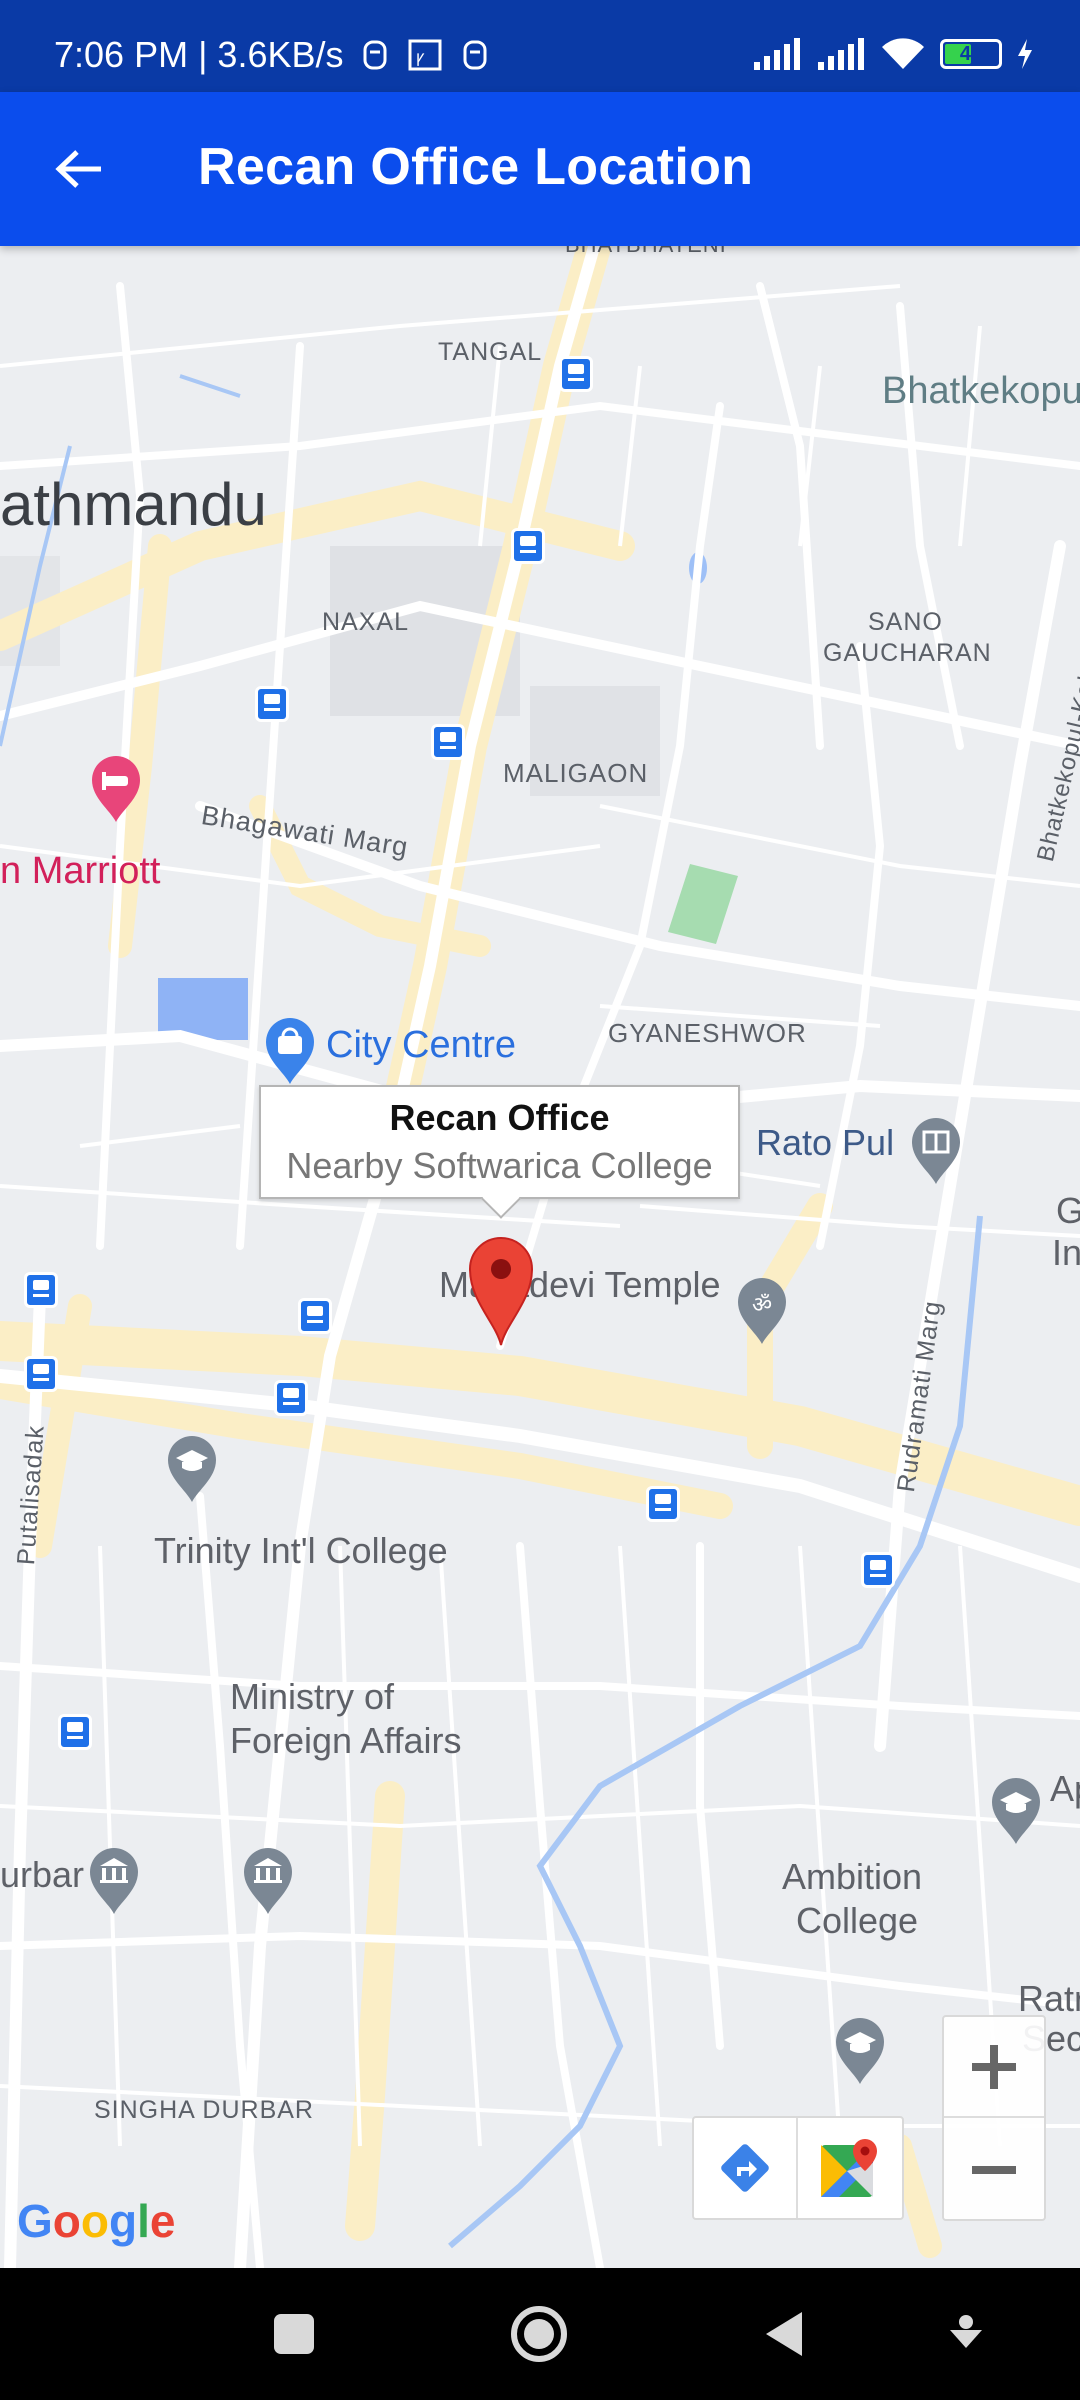 The image size is (1080, 2400). Describe the element at coordinates (499, 1117) in the screenshot. I see `info-window-title: Recan Office` at that location.